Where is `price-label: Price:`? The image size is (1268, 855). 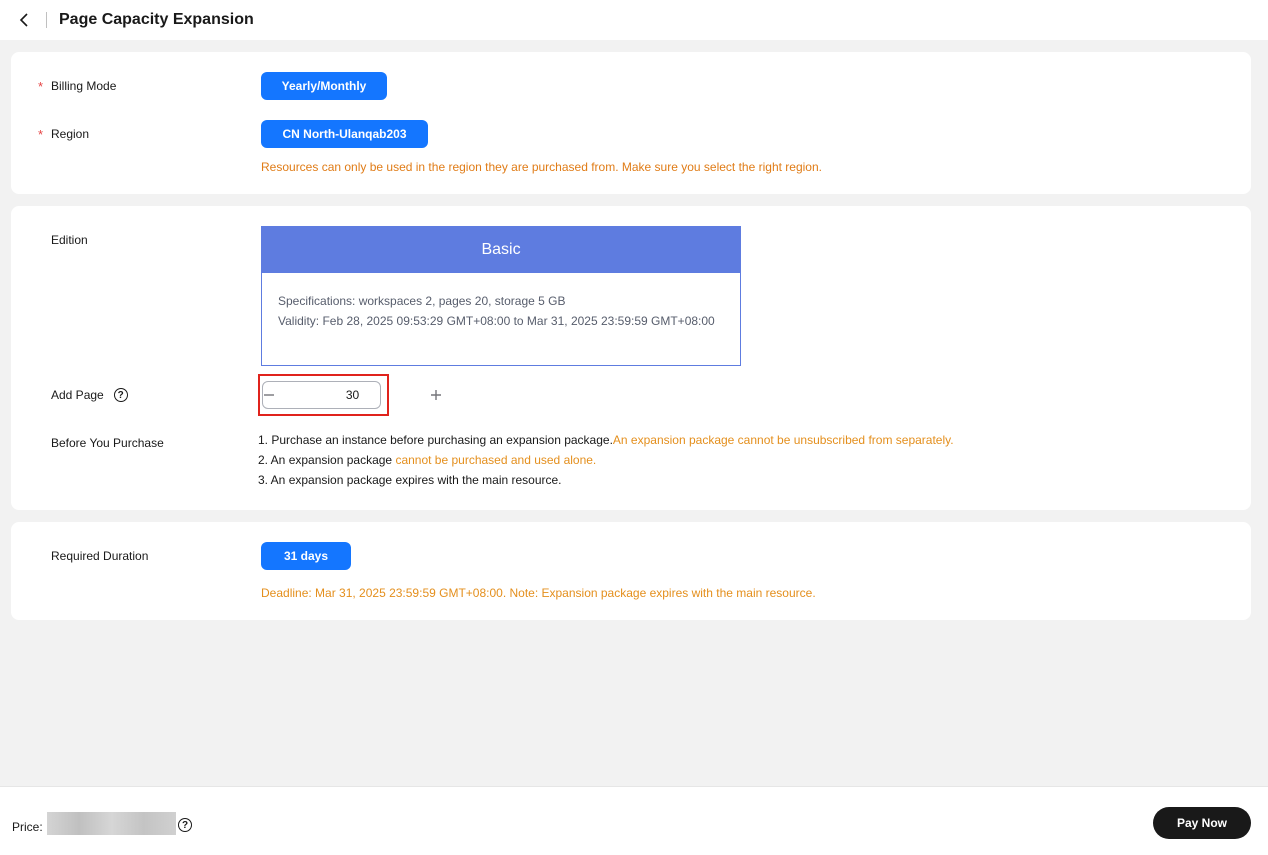
price-label: Price: is located at coordinates (27, 827).